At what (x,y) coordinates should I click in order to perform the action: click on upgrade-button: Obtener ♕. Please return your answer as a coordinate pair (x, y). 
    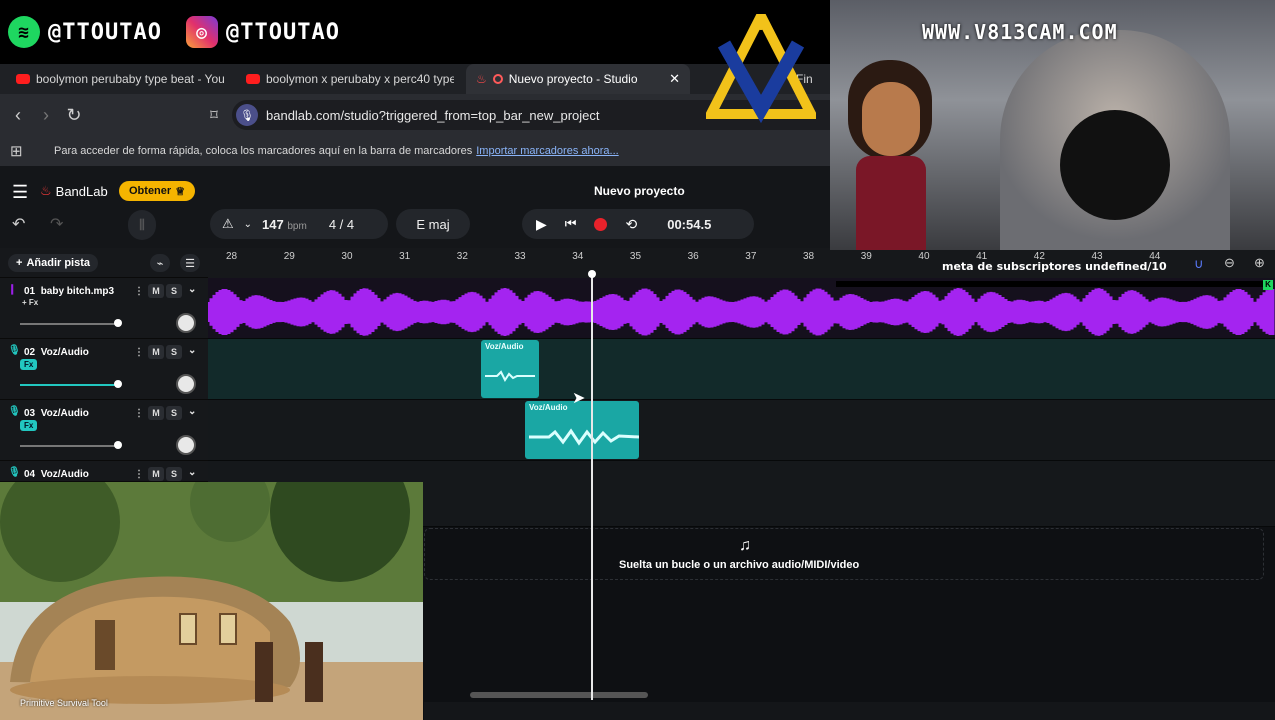
    Looking at the image, I should click on (157, 191).